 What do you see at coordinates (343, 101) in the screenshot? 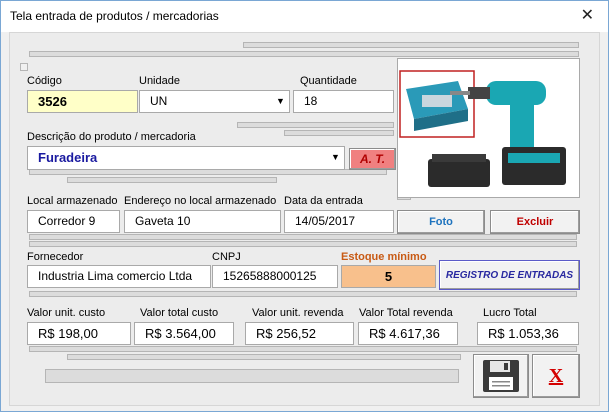
I see `quantidade-field: 18` at bounding box center [343, 101].